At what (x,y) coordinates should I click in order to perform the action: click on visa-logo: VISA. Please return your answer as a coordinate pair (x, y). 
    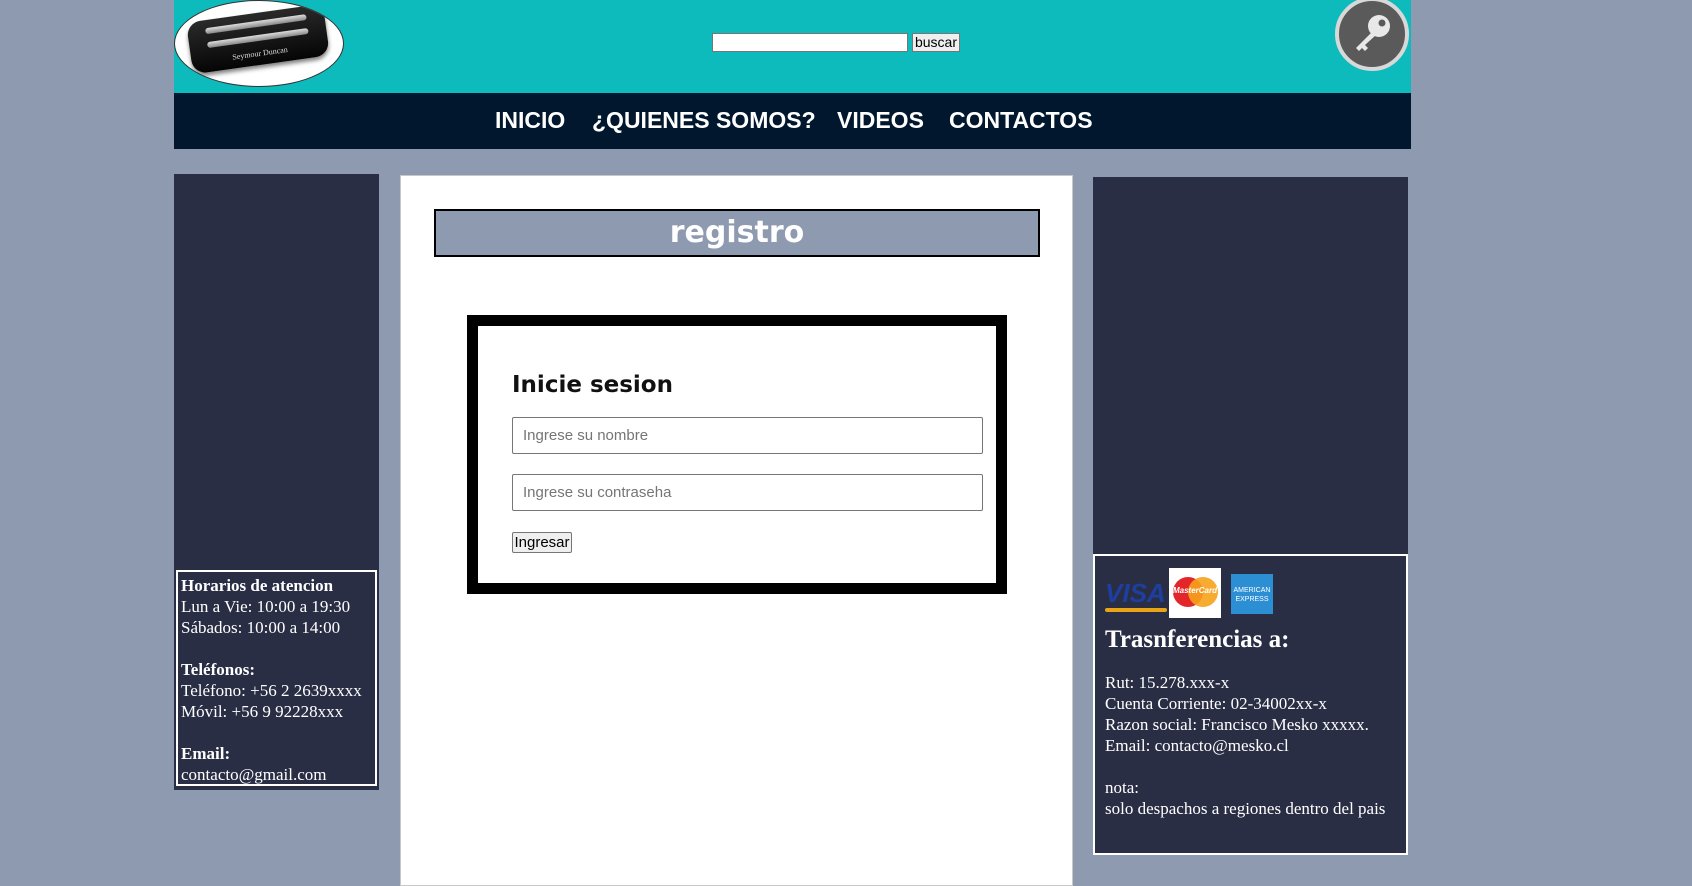
    Looking at the image, I should click on (1136, 595).